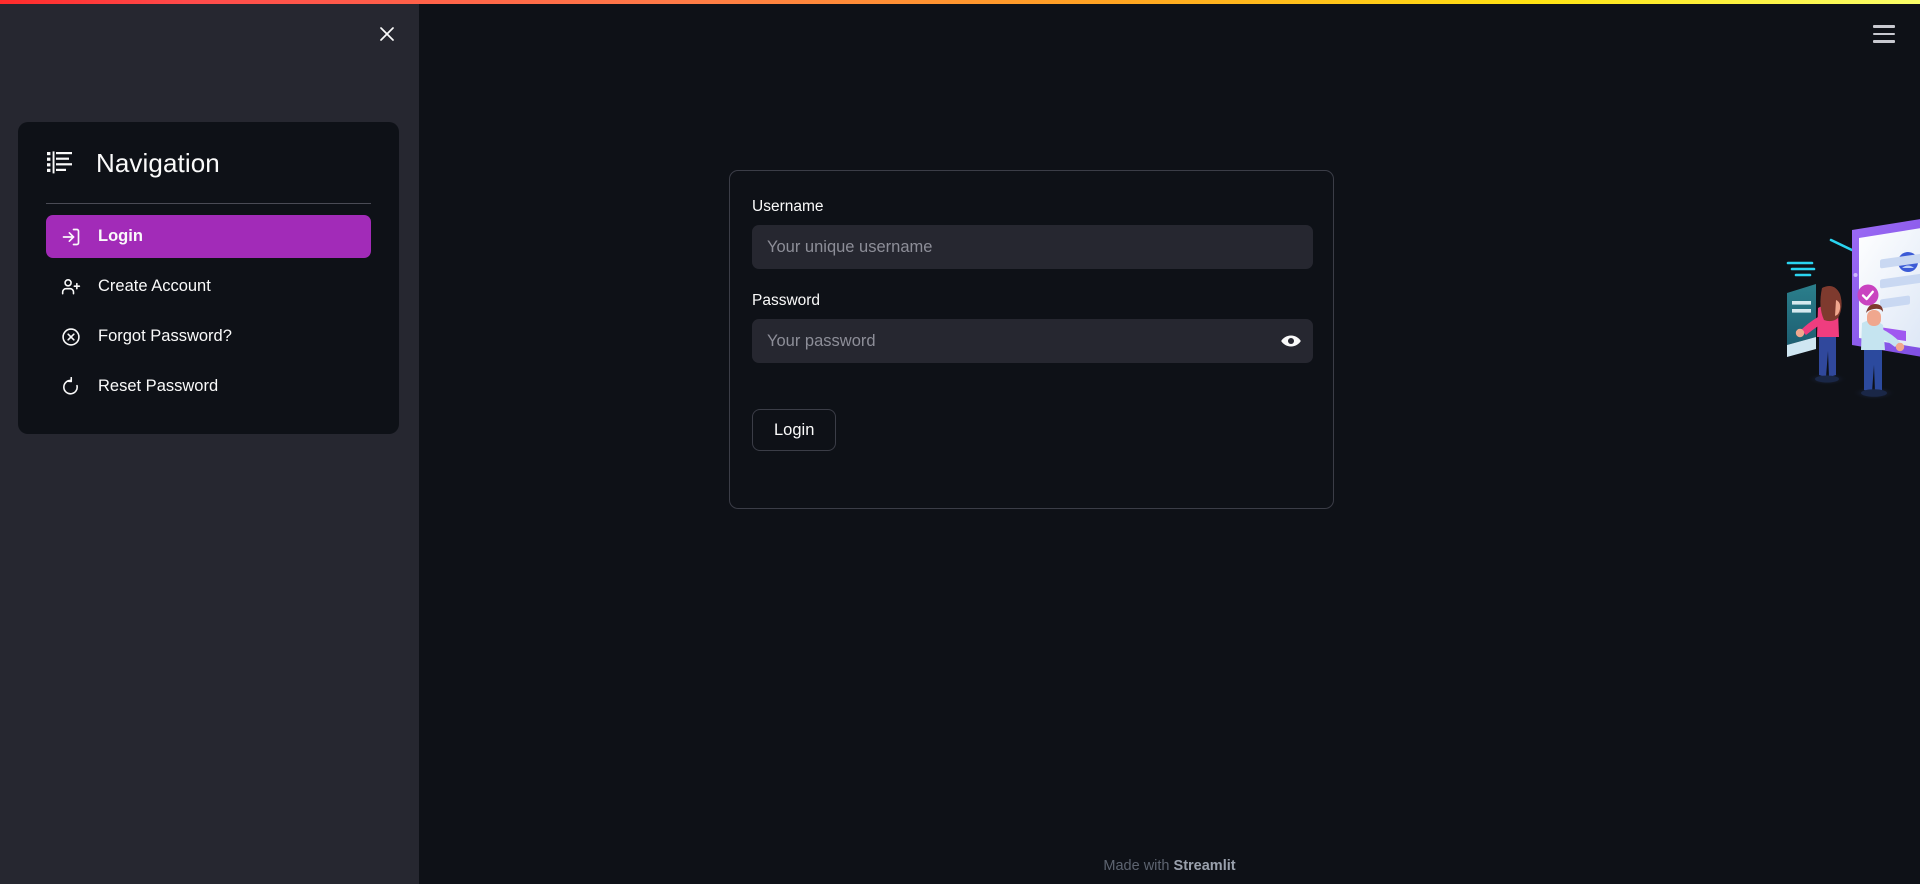  I want to click on list-menu-icon, so click(61, 163).